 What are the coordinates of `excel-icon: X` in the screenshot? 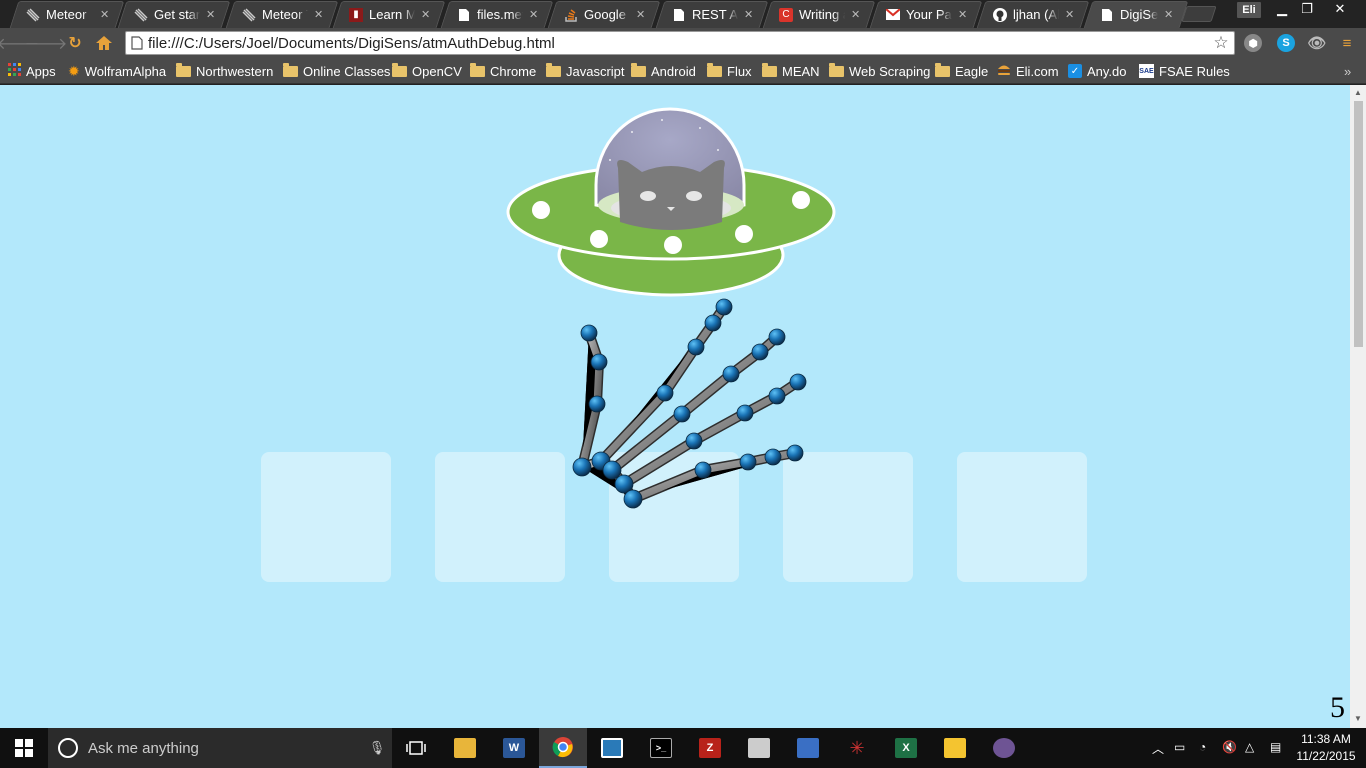 It's located at (906, 748).